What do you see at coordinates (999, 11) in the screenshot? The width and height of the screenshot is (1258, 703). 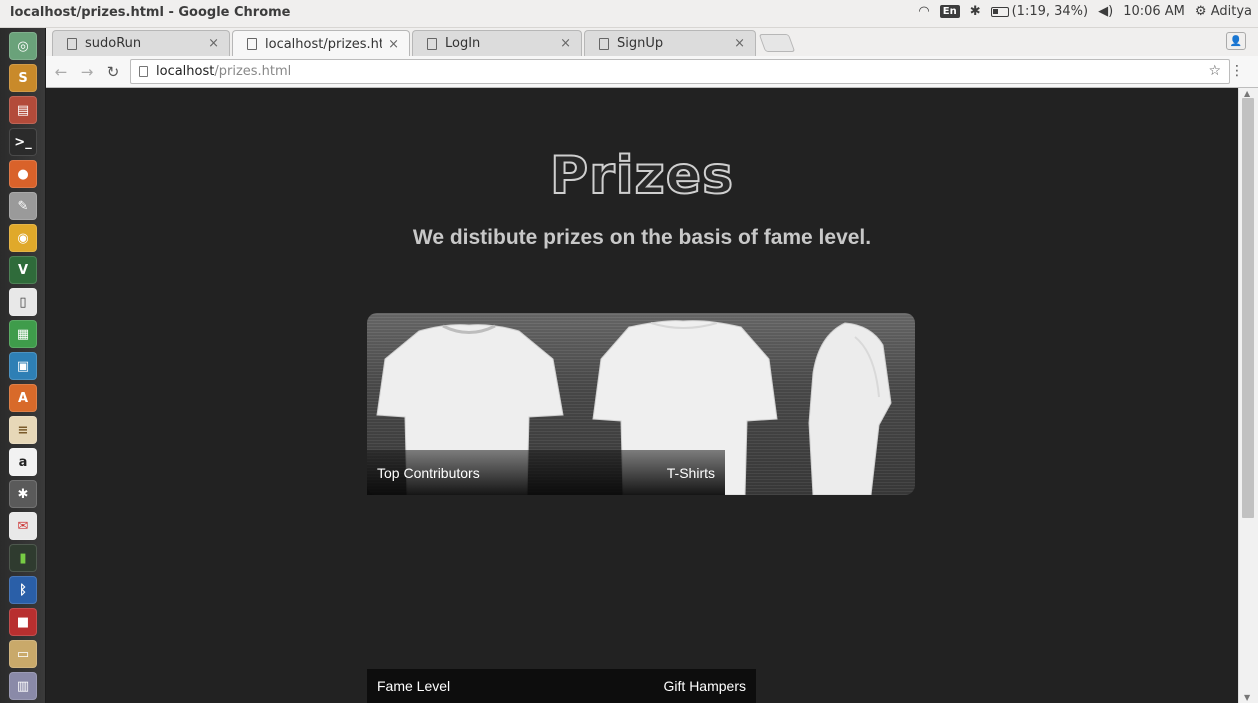 I see `battery-icon` at bounding box center [999, 11].